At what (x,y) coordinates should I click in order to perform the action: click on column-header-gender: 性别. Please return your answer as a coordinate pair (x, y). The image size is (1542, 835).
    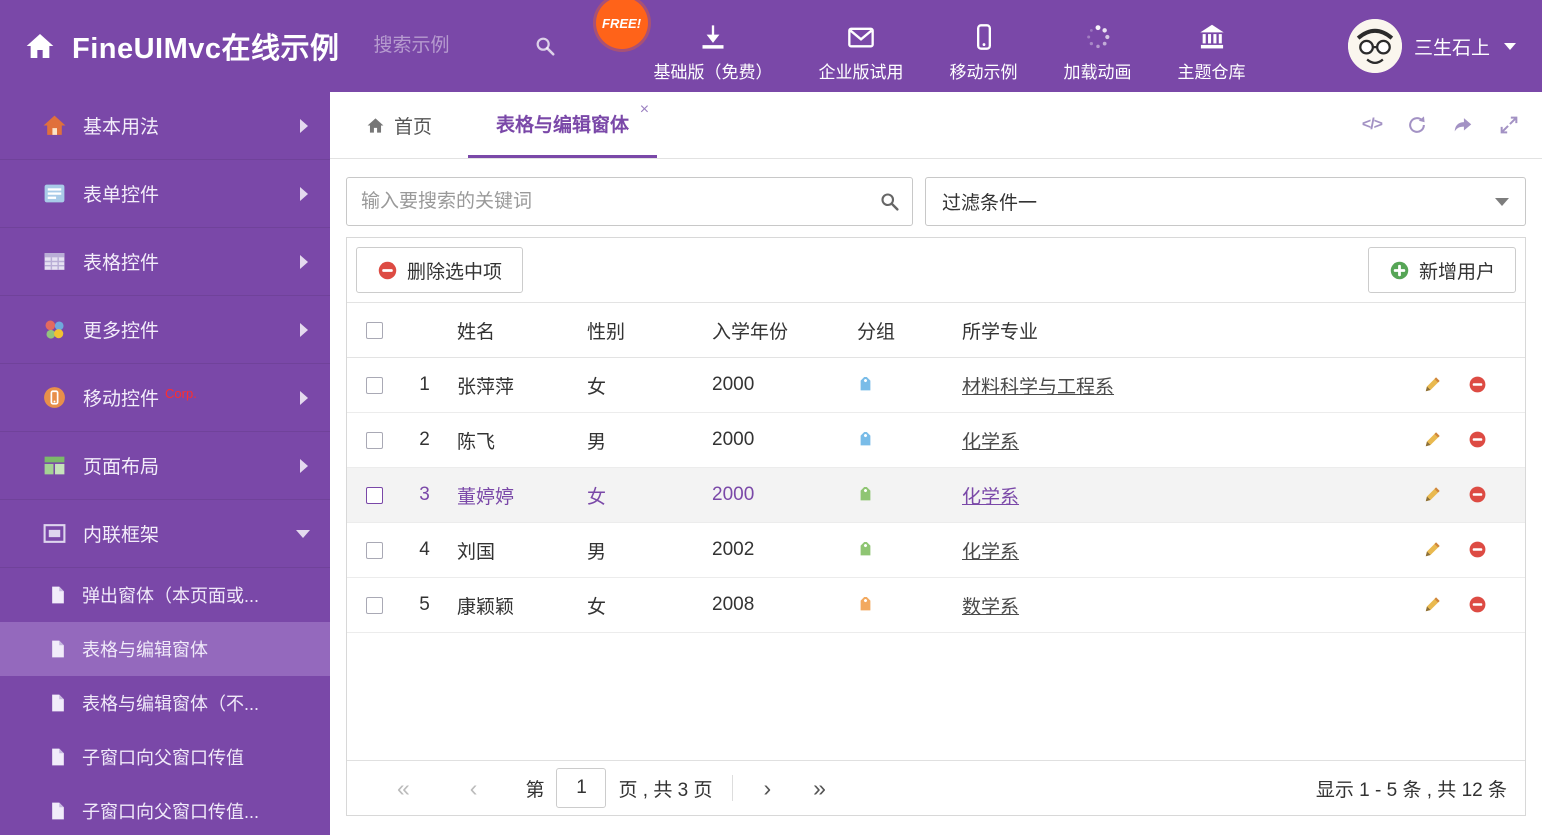
    Looking at the image, I should click on (639, 330).